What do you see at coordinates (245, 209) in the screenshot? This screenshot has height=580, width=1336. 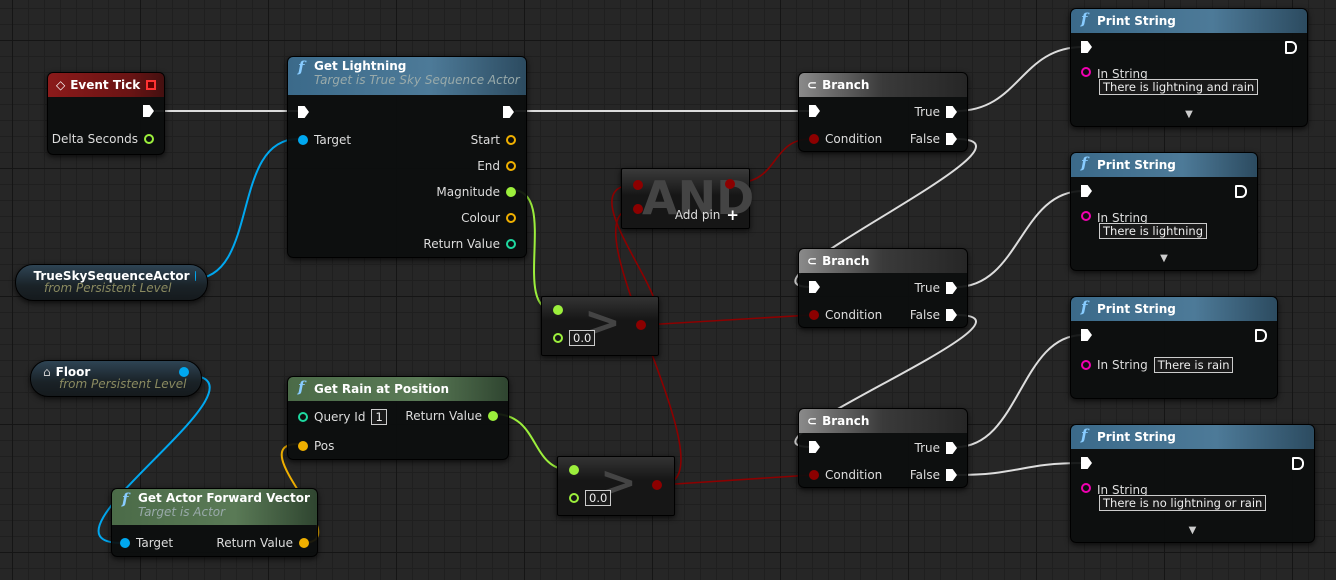 I see `object-wire` at bounding box center [245, 209].